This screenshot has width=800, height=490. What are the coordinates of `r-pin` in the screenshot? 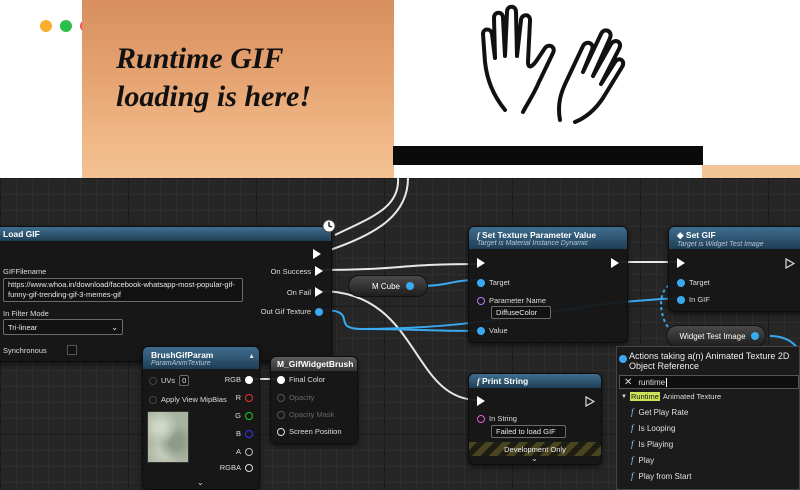 It's located at (249, 397).